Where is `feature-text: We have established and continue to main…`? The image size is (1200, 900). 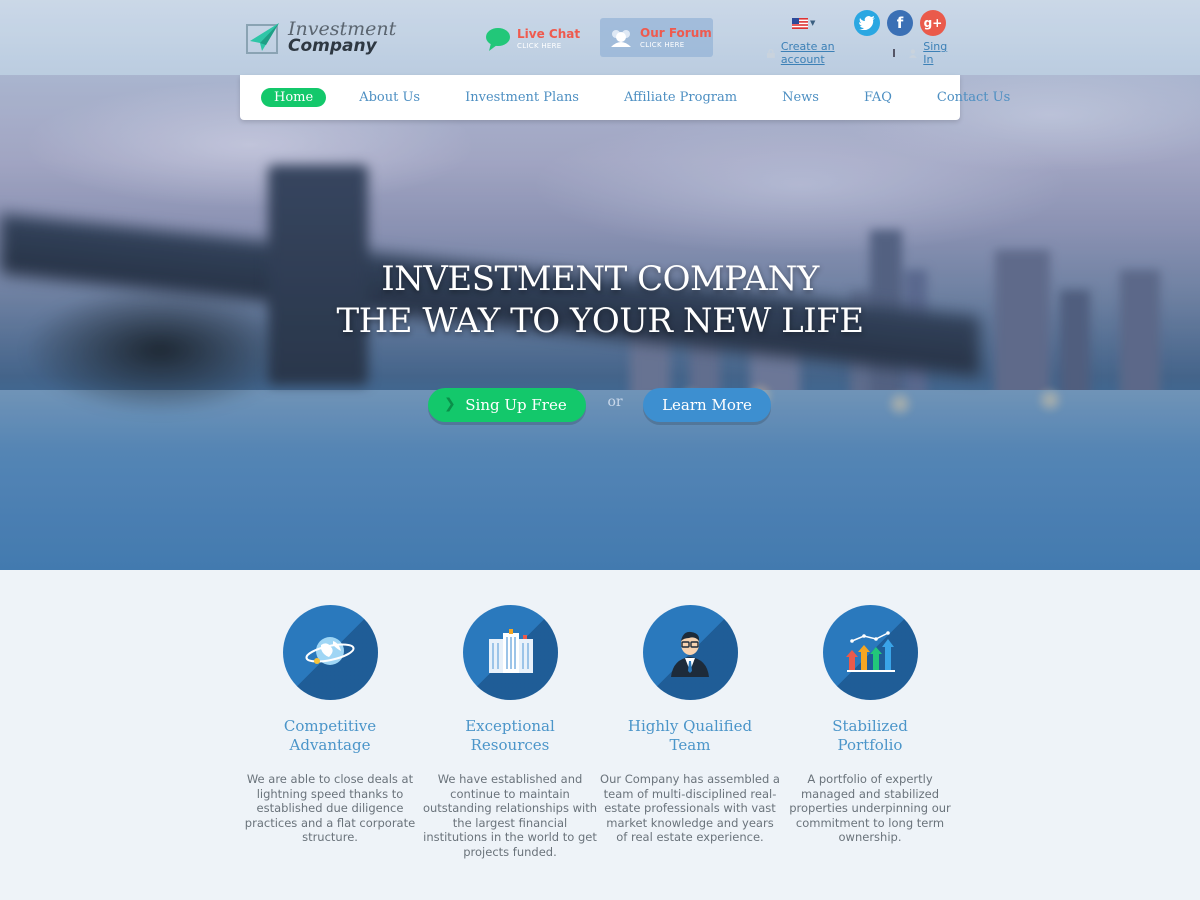 feature-text: We have established and continue to main… is located at coordinates (510, 815).